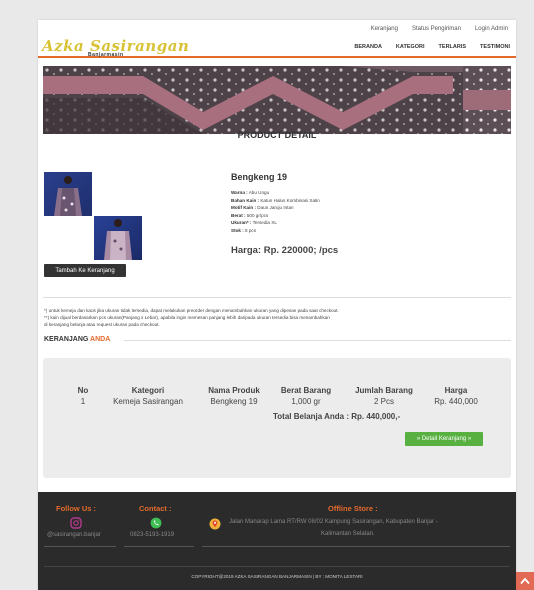  I want to click on cell-no: 1, so click(83, 401).